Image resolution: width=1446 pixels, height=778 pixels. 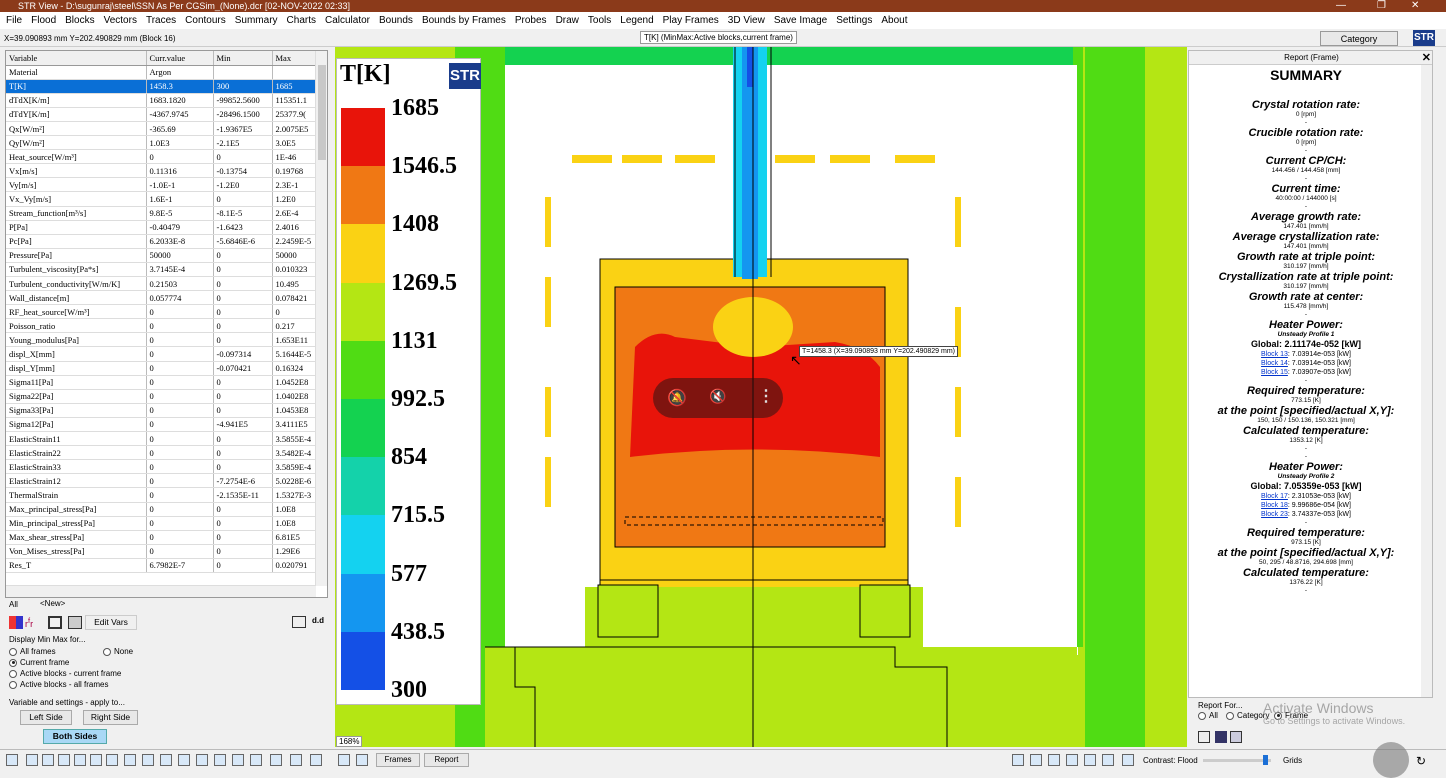 What do you see at coordinates (894, 20) in the screenshot?
I see `menu-item: About` at bounding box center [894, 20].